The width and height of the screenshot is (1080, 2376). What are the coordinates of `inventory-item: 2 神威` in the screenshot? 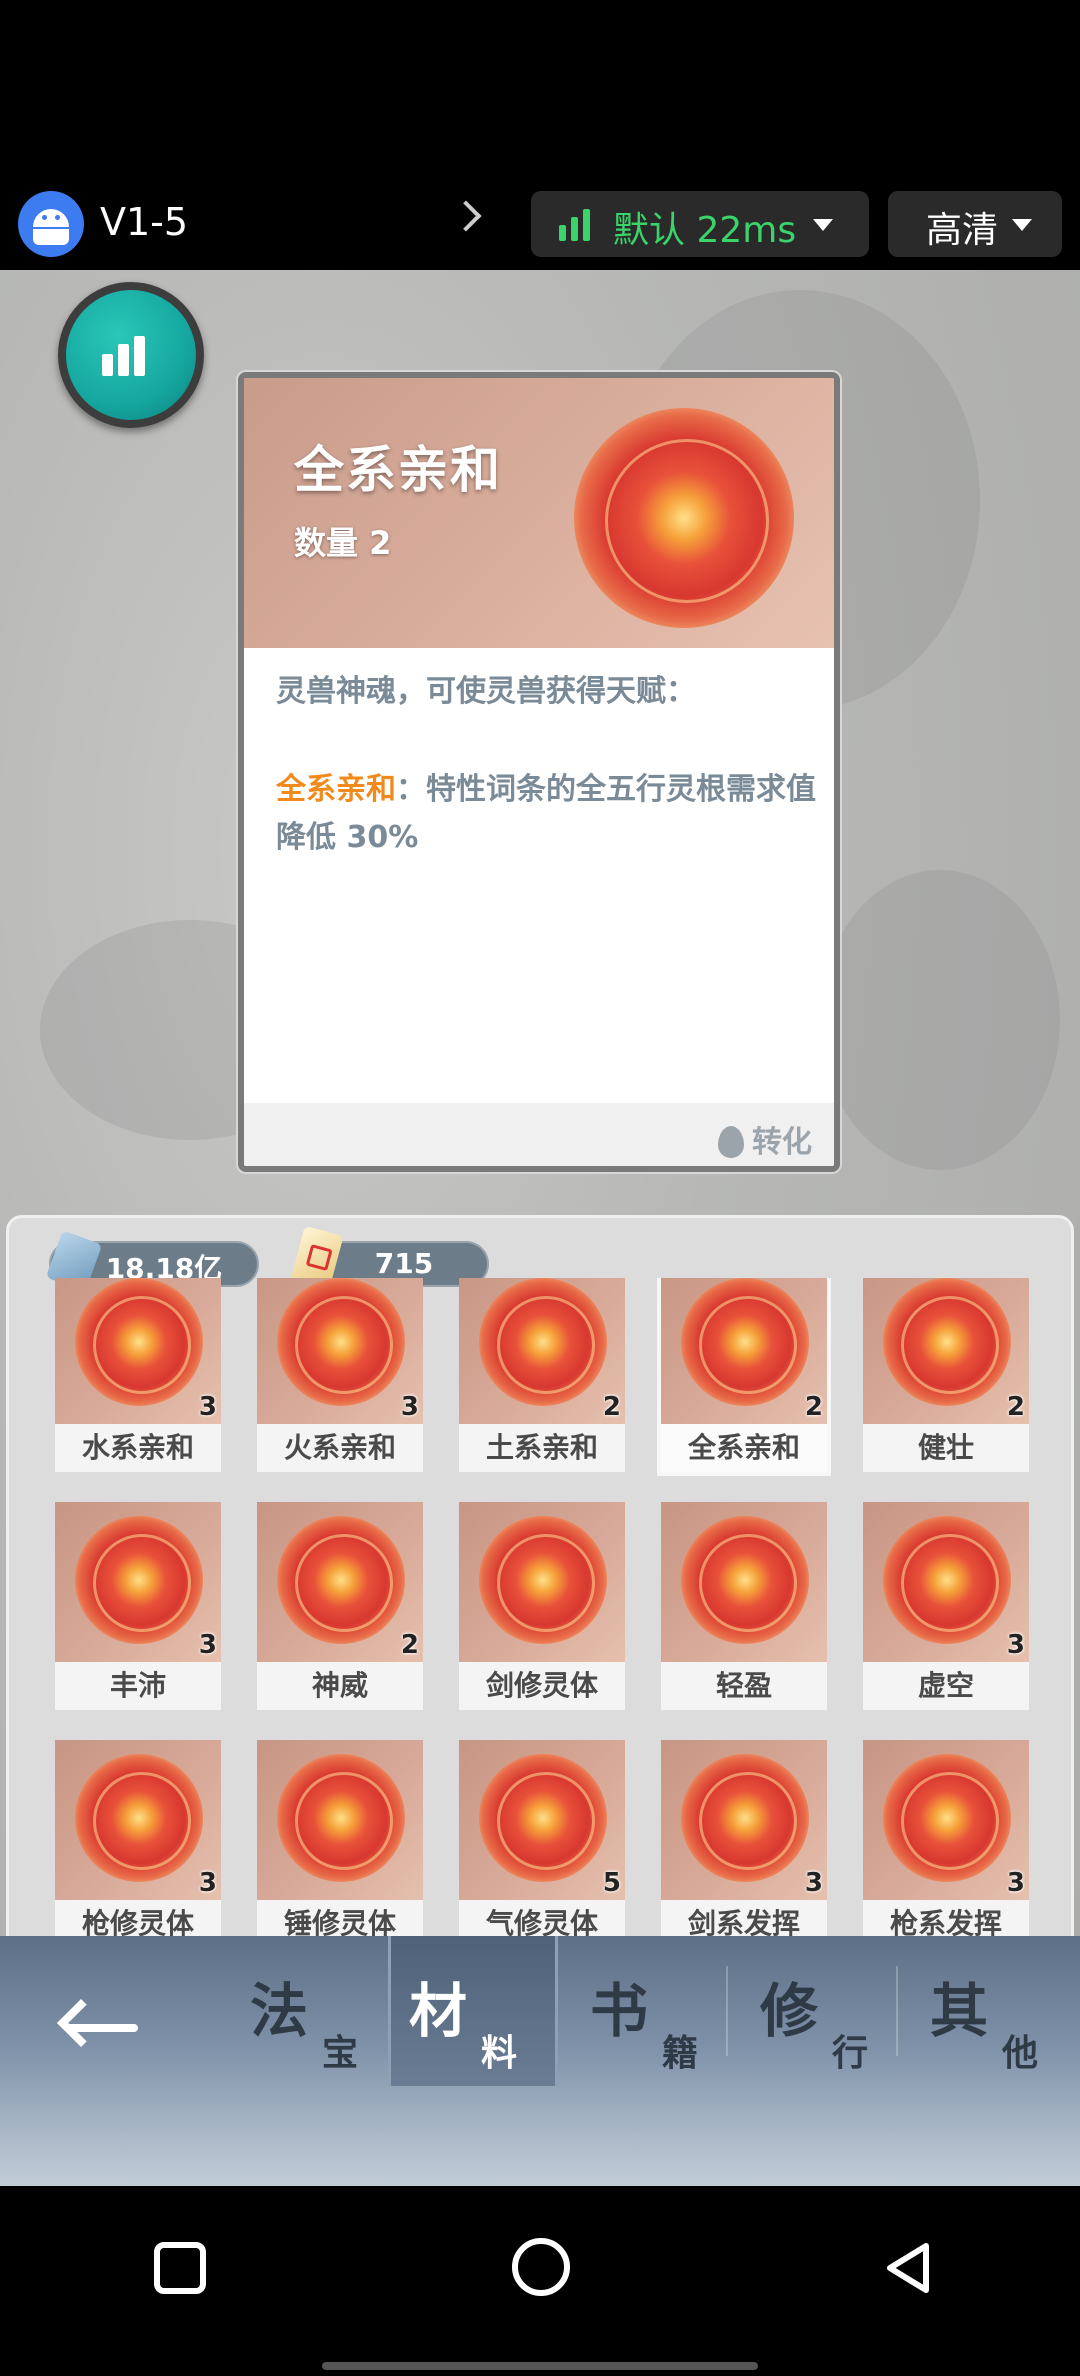 It's located at (340, 1606).